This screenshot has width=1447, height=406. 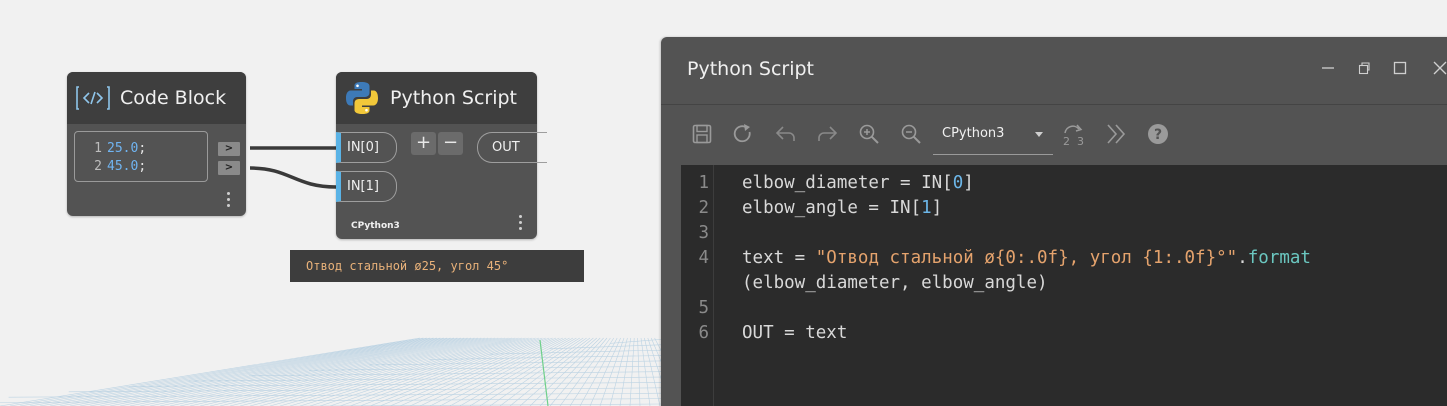 I want to click on help-icon: ?, so click(x=1158, y=134).